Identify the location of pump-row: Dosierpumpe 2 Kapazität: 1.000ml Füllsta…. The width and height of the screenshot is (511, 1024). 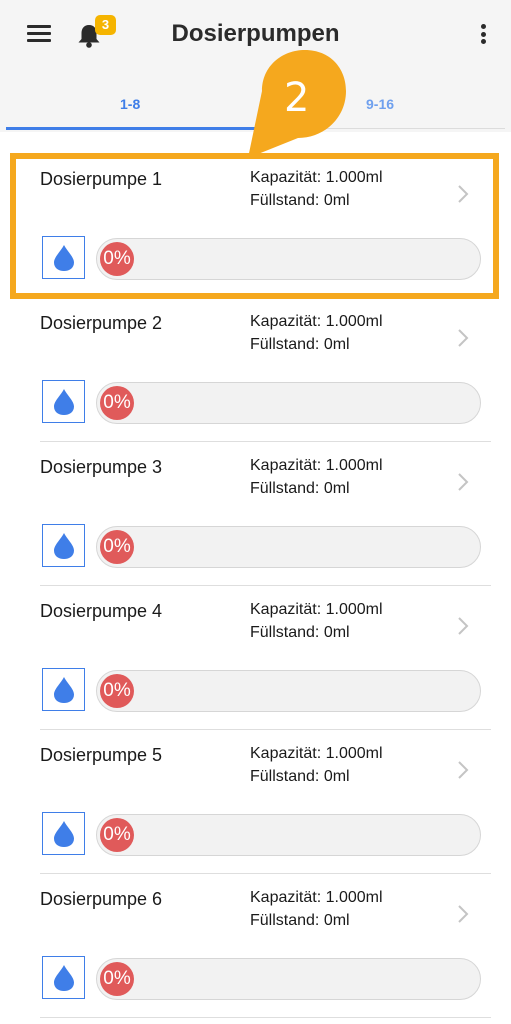
(255, 370).